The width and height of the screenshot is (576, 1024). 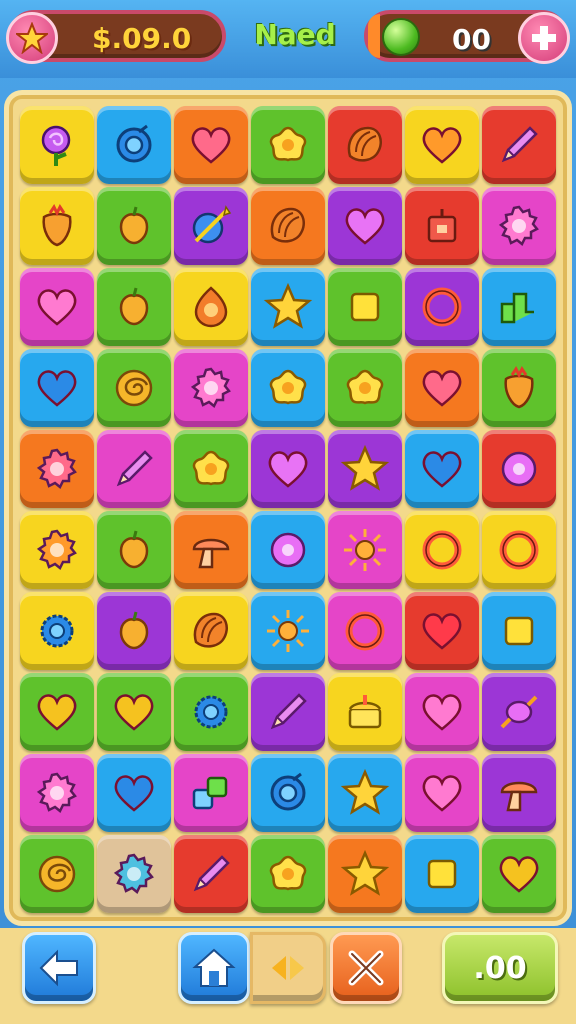 I want to click on tile-red-shell, so click(x=365, y=145).